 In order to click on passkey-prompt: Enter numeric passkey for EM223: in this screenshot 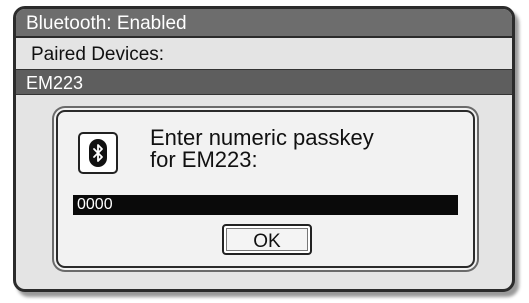, I will do `click(300, 149)`.